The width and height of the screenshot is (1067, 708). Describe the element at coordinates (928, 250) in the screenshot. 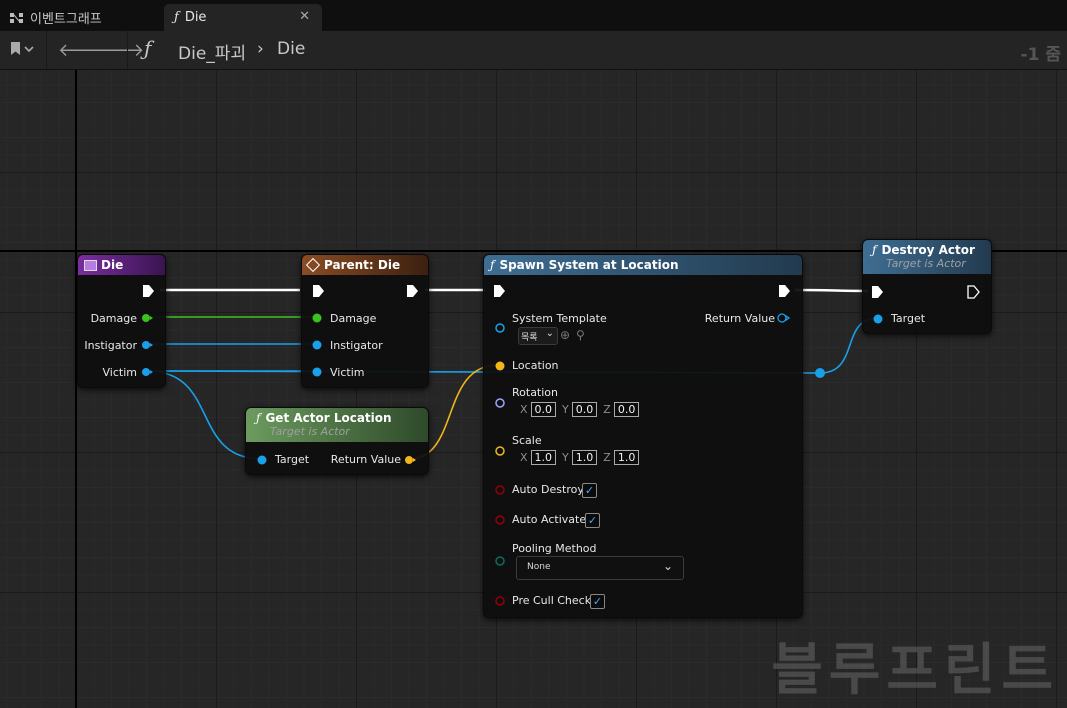

I see `node-title: Destroy Actor` at that location.